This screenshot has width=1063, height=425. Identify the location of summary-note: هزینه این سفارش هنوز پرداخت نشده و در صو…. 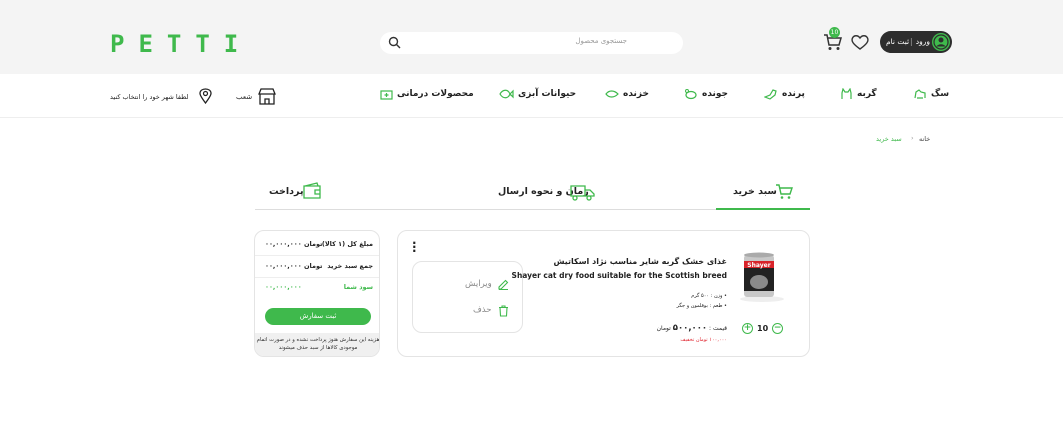
(317, 344).